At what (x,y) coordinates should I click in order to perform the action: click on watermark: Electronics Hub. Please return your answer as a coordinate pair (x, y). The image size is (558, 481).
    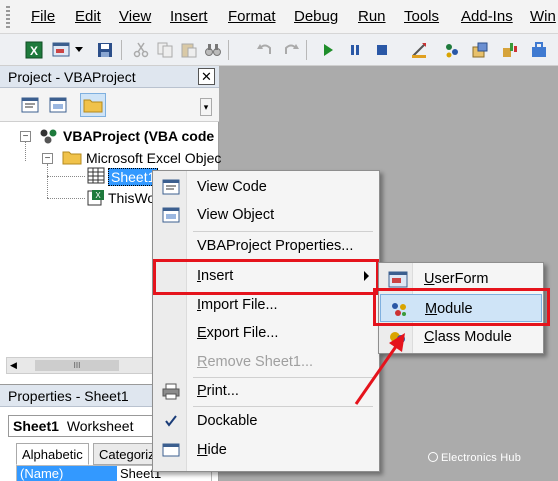
    Looking at the image, I should click on (474, 458).